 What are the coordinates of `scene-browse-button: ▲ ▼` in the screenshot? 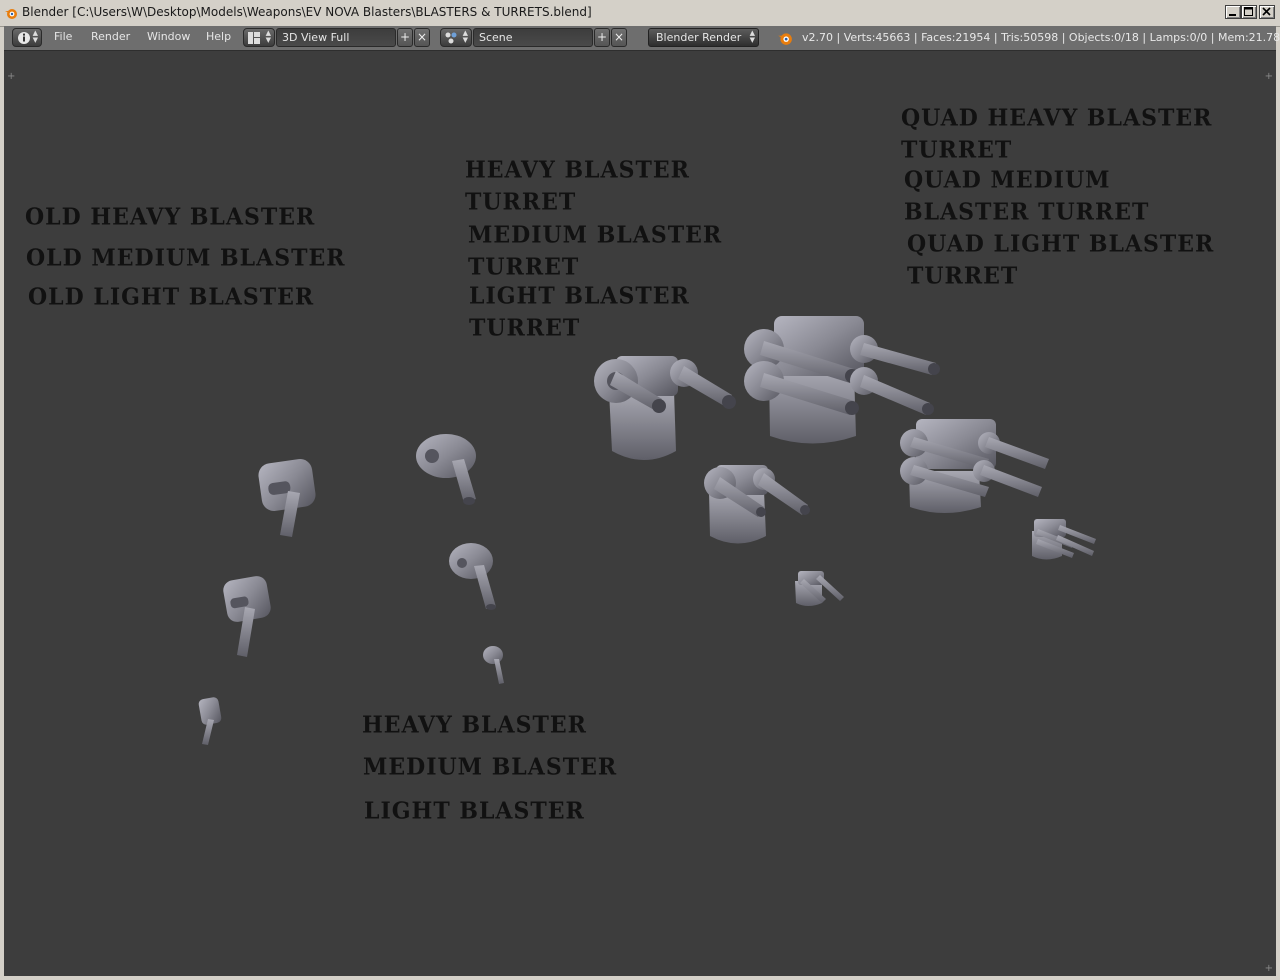 It's located at (456, 37).